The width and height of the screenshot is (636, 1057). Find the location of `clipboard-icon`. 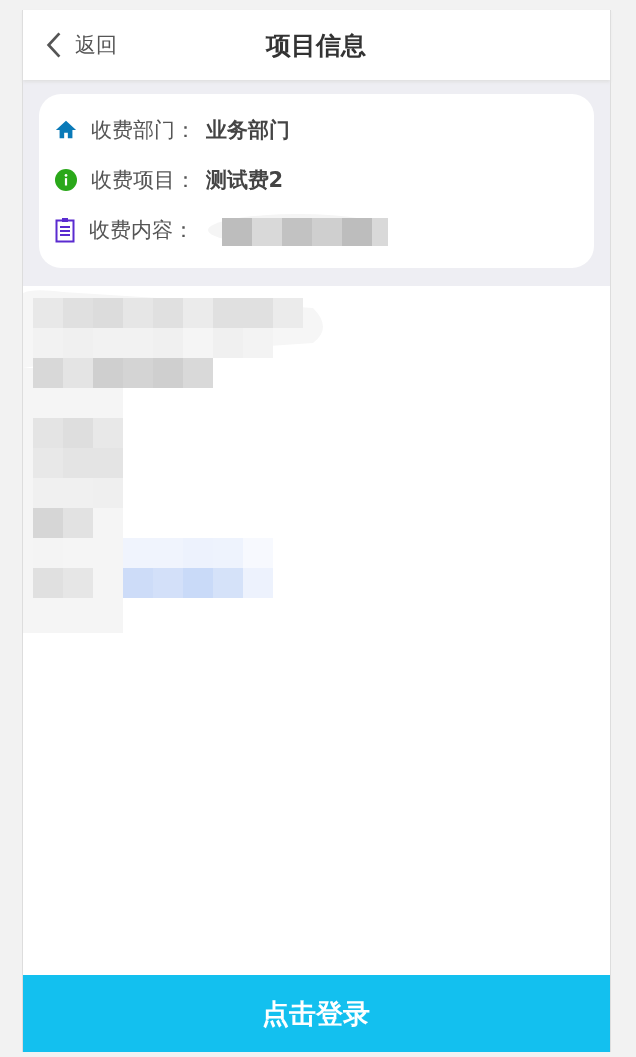

clipboard-icon is located at coordinates (64, 230).